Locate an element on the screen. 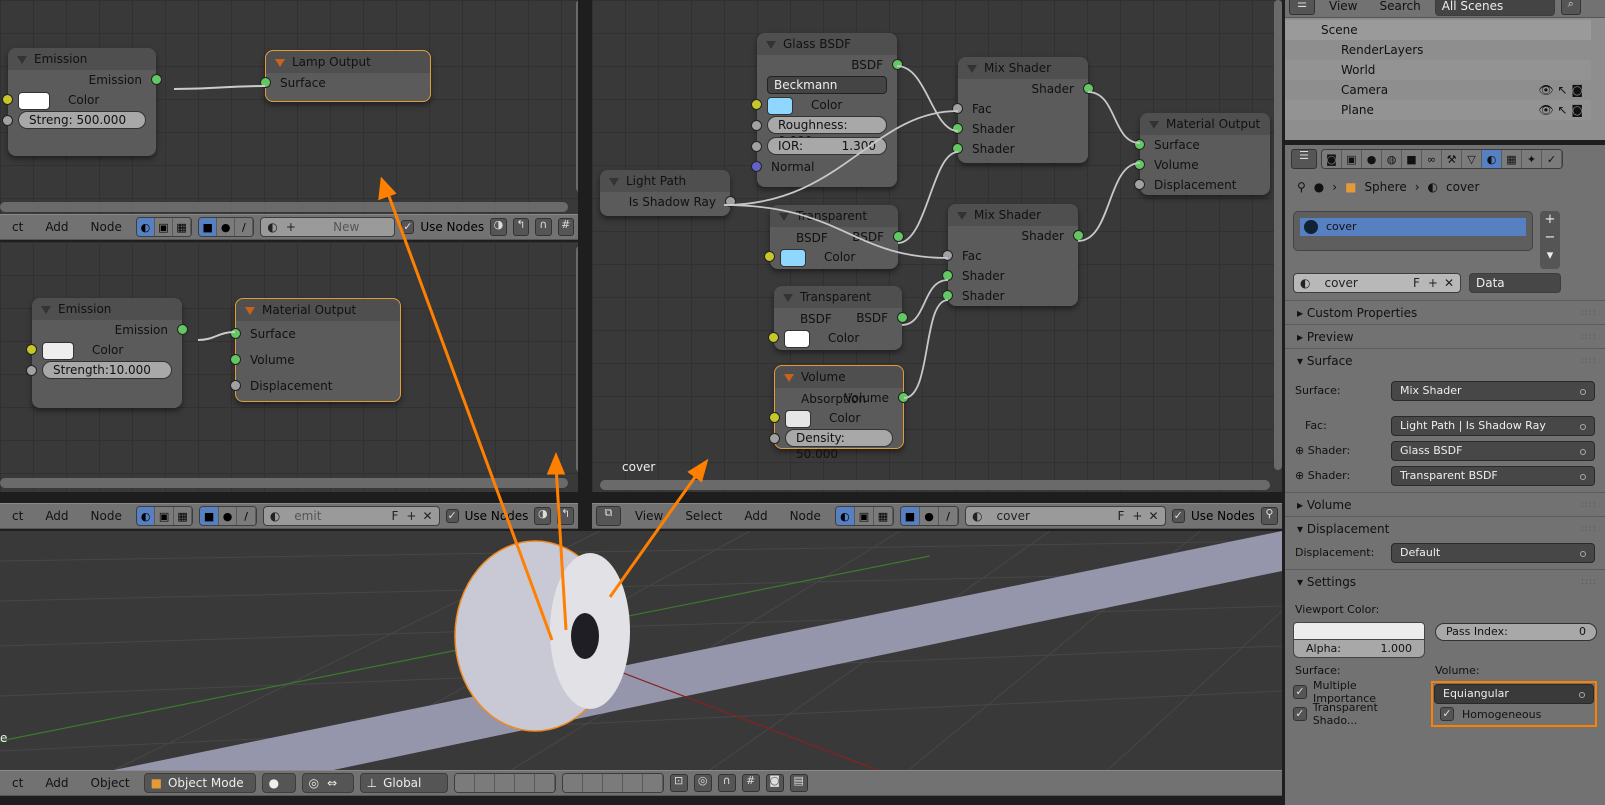  scene-filter-dropdown: All Scenes is located at coordinates (1494, 8).